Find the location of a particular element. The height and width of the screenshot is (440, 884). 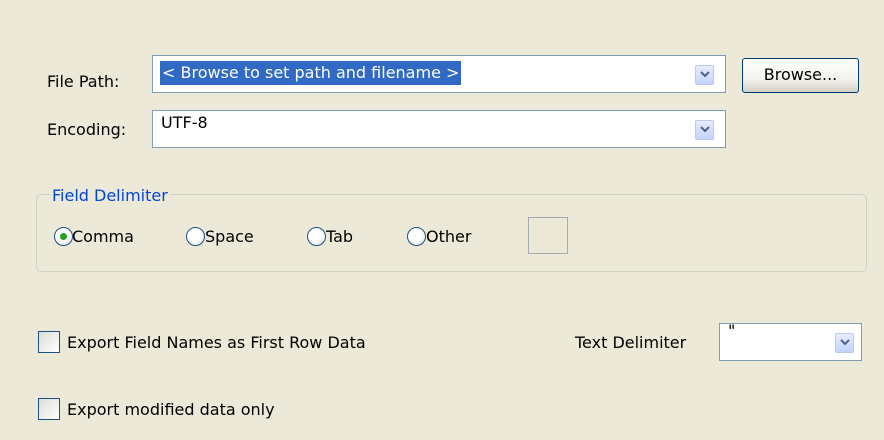

file-path-dropdown-button is located at coordinates (704, 75).